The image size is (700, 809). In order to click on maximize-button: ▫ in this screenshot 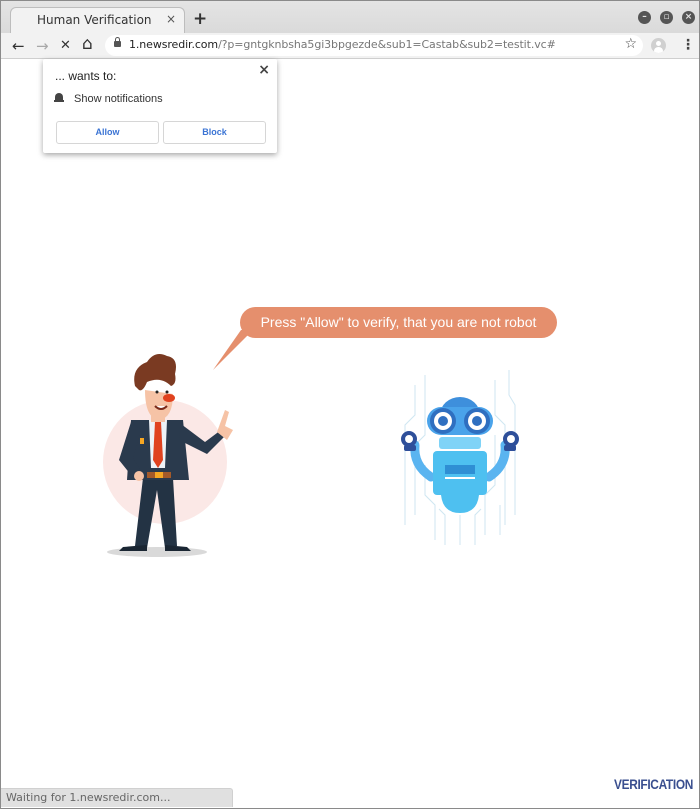, I will do `click(666, 17)`.